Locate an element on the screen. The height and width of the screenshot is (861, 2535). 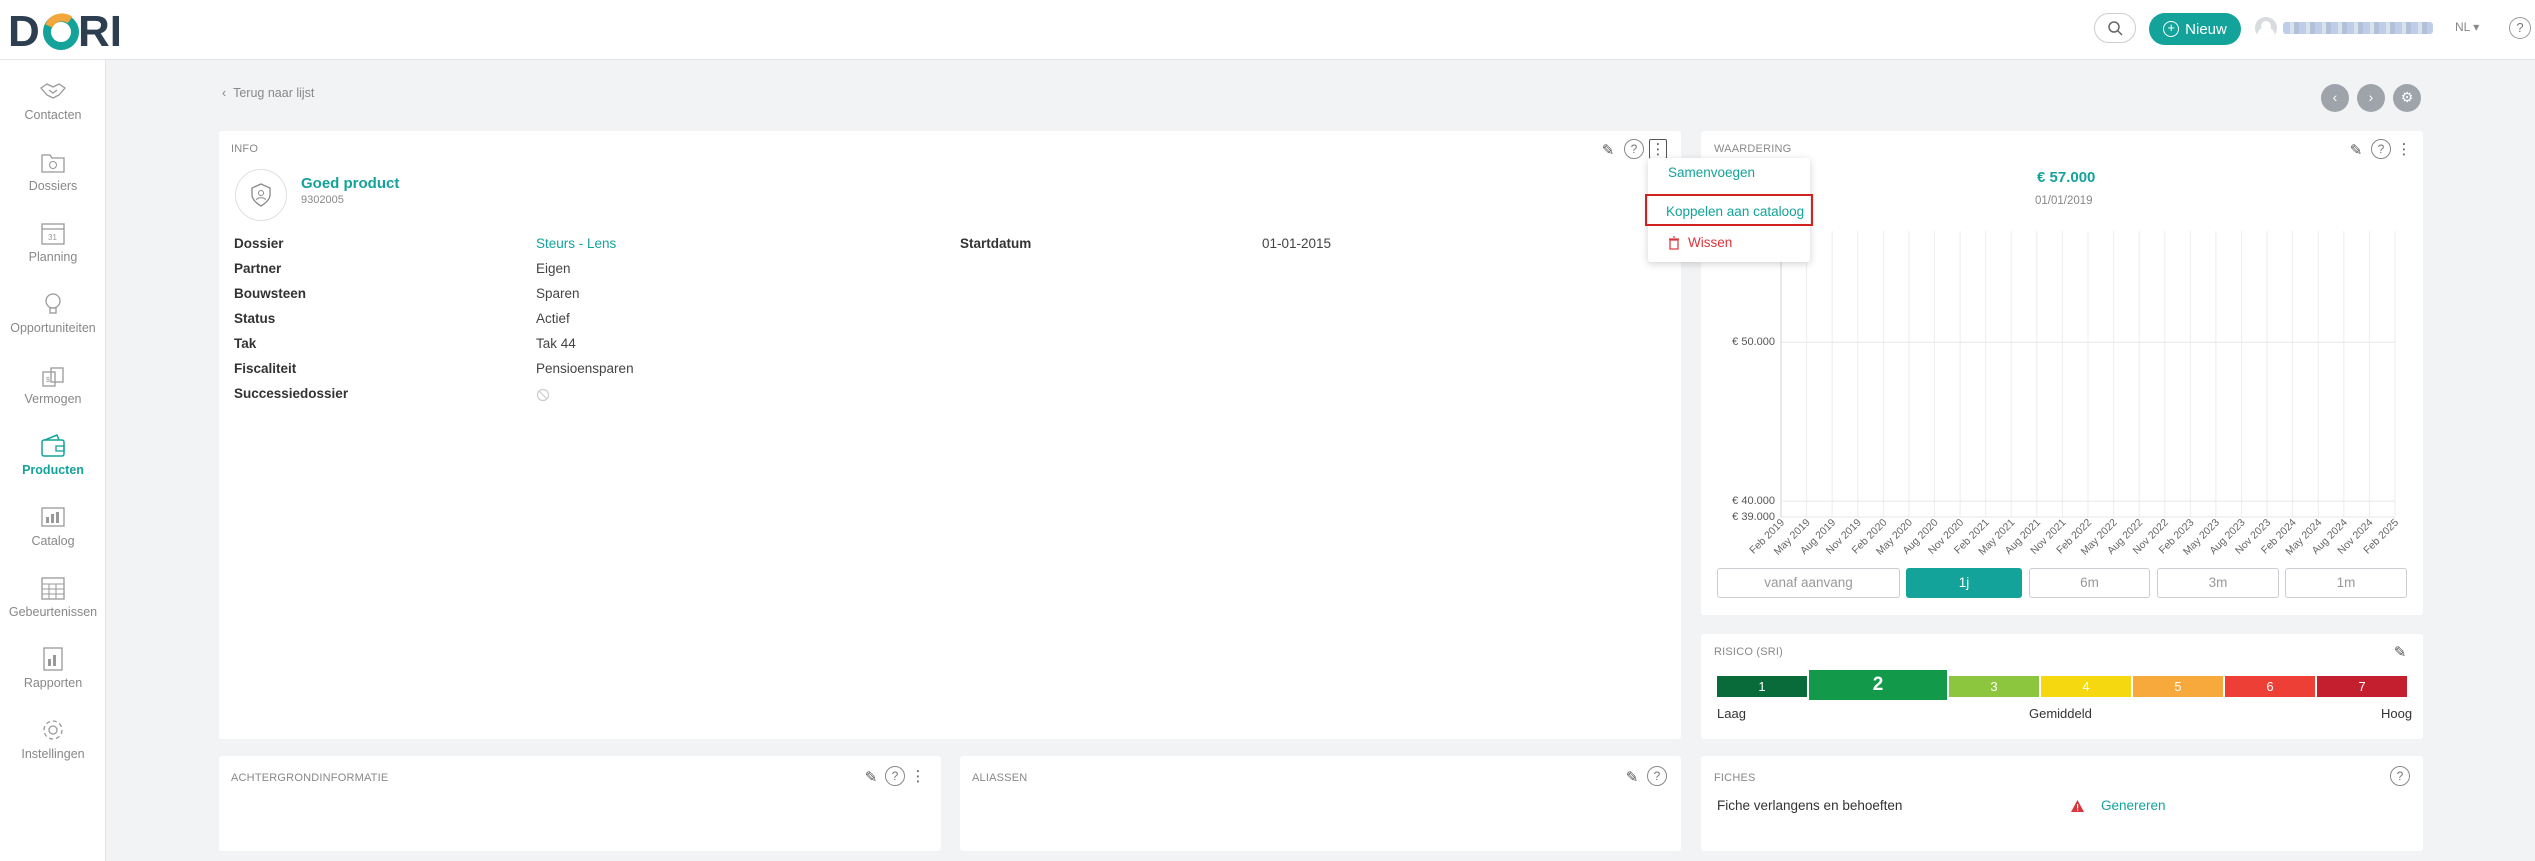
risk-level-5: 5 is located at coordinates (2178, 686).